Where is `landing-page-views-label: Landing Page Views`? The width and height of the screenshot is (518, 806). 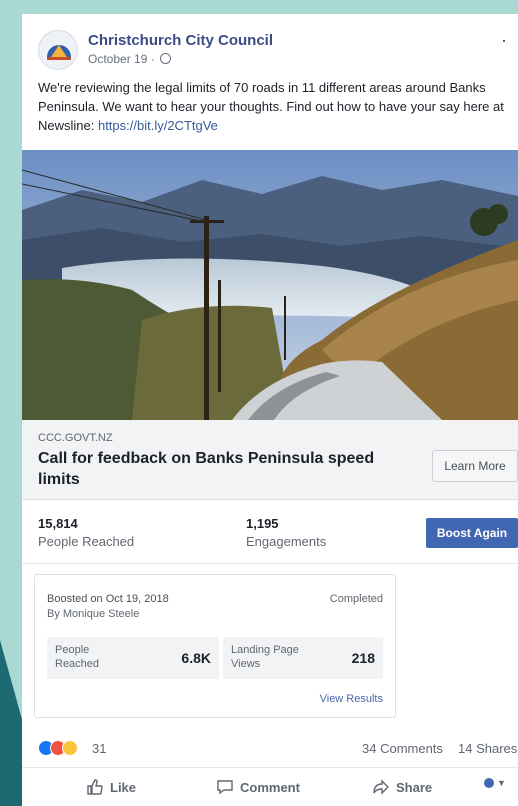 landing-page-views-label: Landing Page Views is located at coordinates (265, 657).